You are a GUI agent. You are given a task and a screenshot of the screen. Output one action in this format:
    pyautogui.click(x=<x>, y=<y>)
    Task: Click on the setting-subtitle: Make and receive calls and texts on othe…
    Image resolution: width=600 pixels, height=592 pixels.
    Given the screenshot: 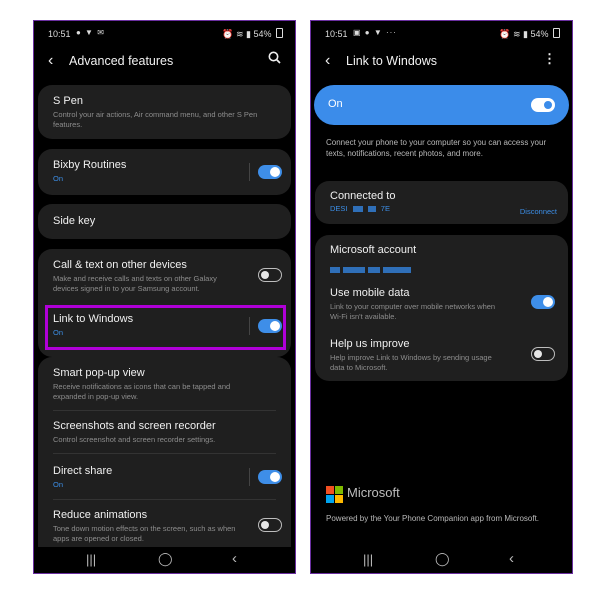 What is the action you would take?
    pyautogui.click(x=135, y=283)
    